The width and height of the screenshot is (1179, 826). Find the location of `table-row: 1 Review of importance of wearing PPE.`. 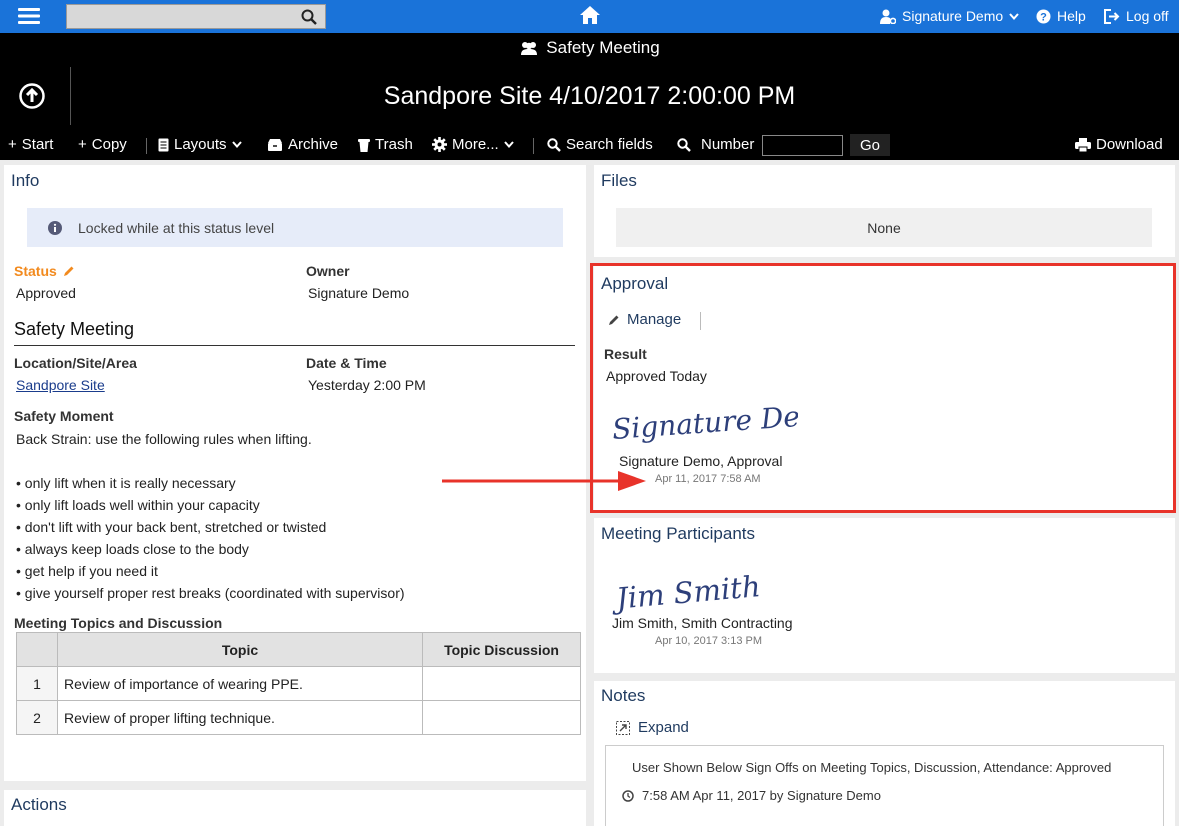

table-row: 1 Review of importance of wearing PPE. is located at coordinates (298, 683).